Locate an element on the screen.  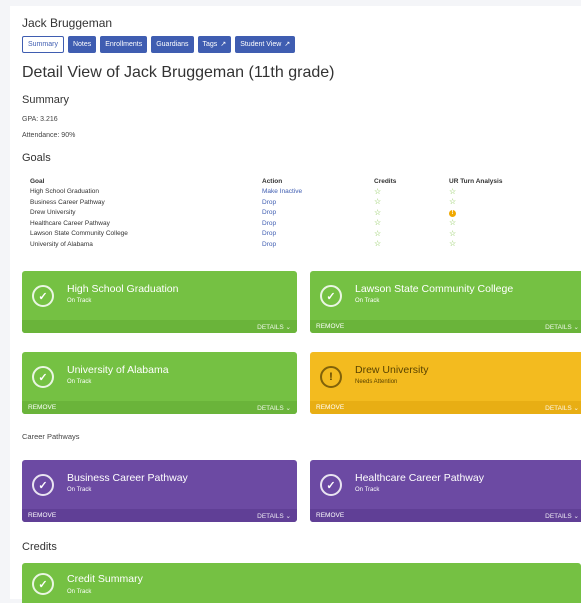
table-row: Business Career Pathway Drop ☆ ☆ is located at coordinates (300, 202).